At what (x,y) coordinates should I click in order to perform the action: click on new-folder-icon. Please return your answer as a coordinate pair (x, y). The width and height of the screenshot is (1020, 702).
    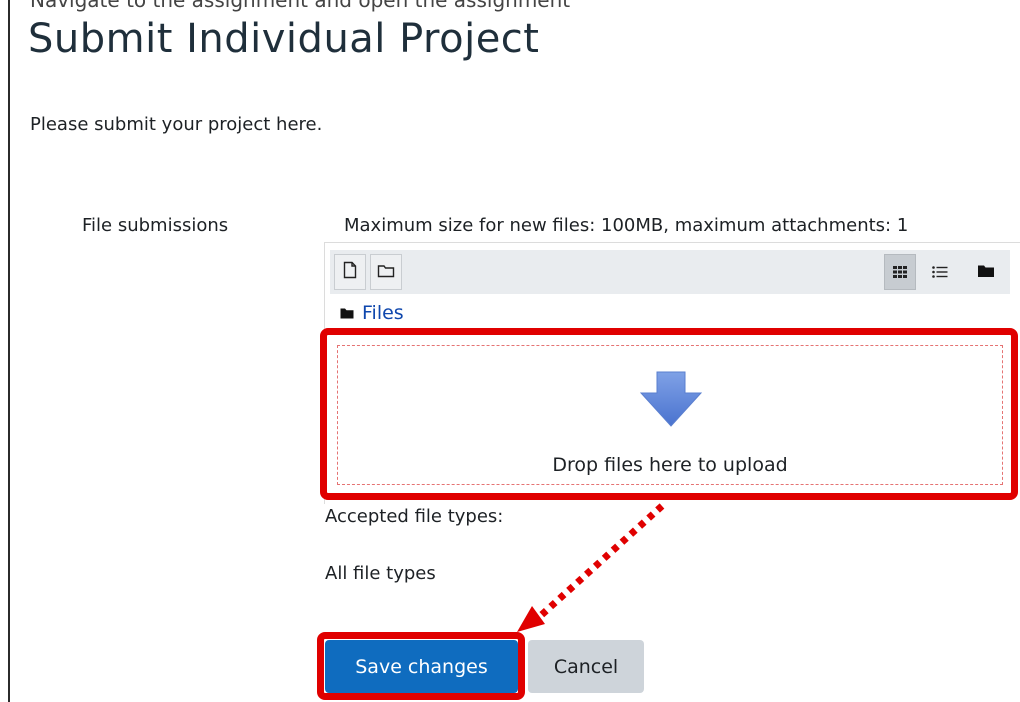
    Looking at the image, I should click on (386, 272).